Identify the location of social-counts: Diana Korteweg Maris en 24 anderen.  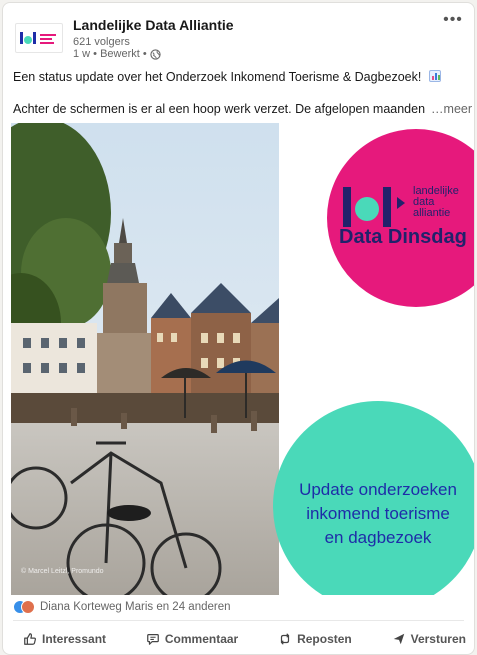
(122, 607).